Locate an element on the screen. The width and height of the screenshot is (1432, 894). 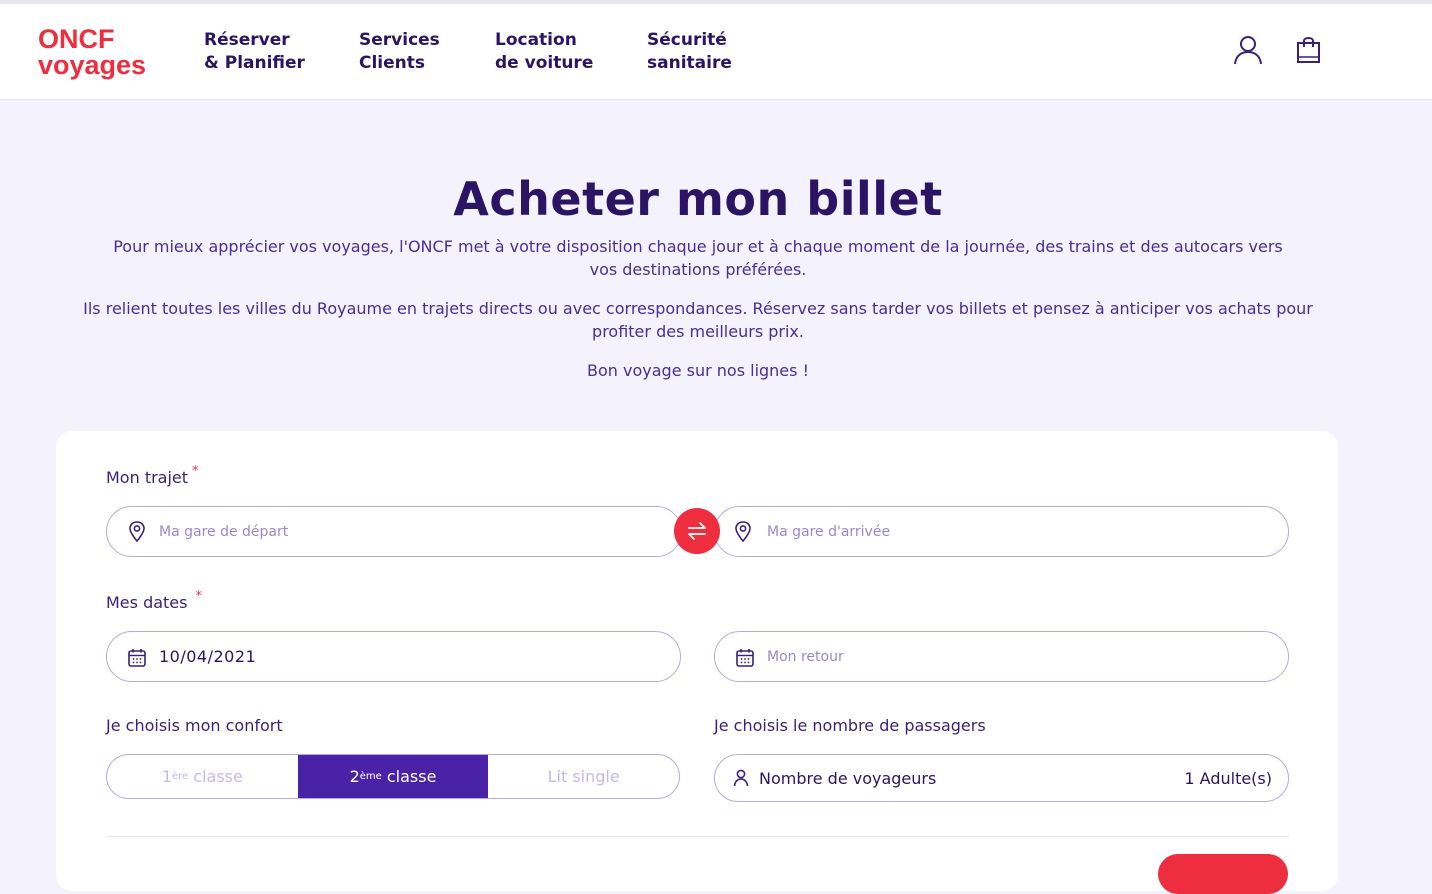
nav-label-line1: Réserver is located at coordinates (247, 40).